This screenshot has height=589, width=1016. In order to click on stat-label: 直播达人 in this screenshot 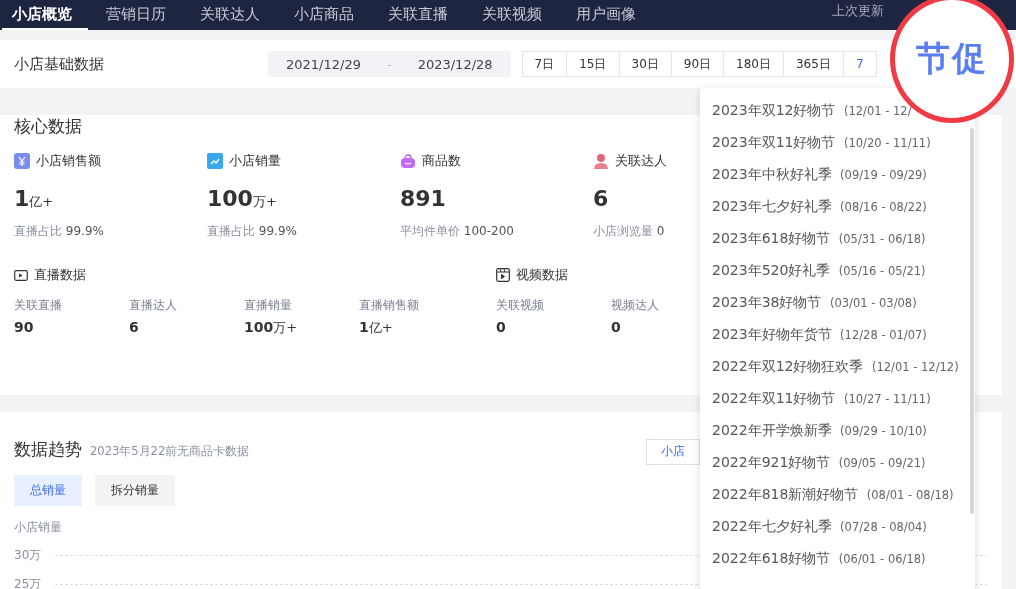, I will do `click(153, 305)`.